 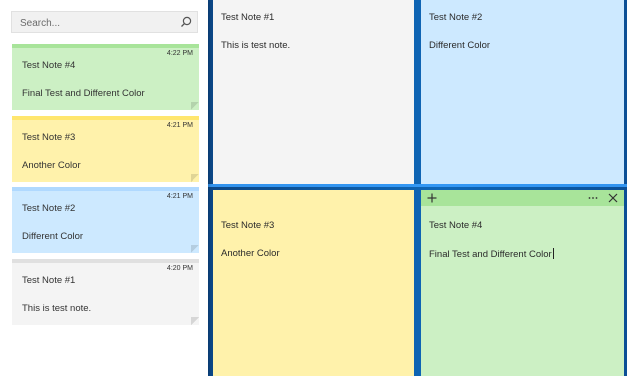 What do you see at coordinates (179, 268) in the screenshot?
I see `note-timestamp: 4:20 PM` at bounding box center [179, 268].